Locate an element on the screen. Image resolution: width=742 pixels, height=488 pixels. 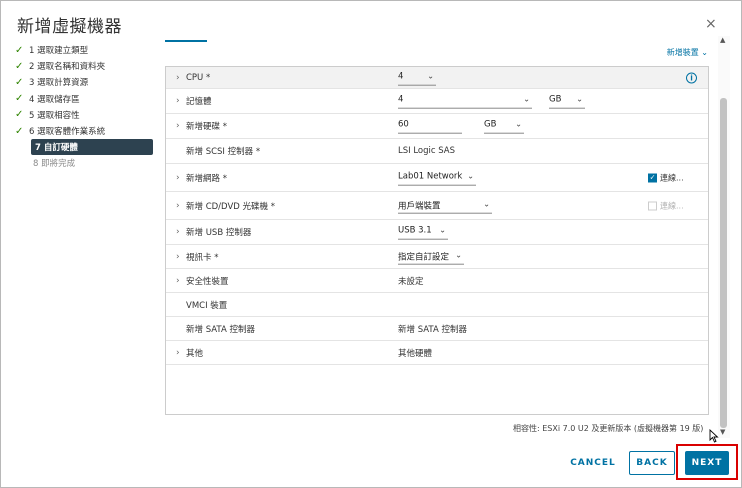
scroll-down-icon: ▼ is located at coordinates (722, 432).